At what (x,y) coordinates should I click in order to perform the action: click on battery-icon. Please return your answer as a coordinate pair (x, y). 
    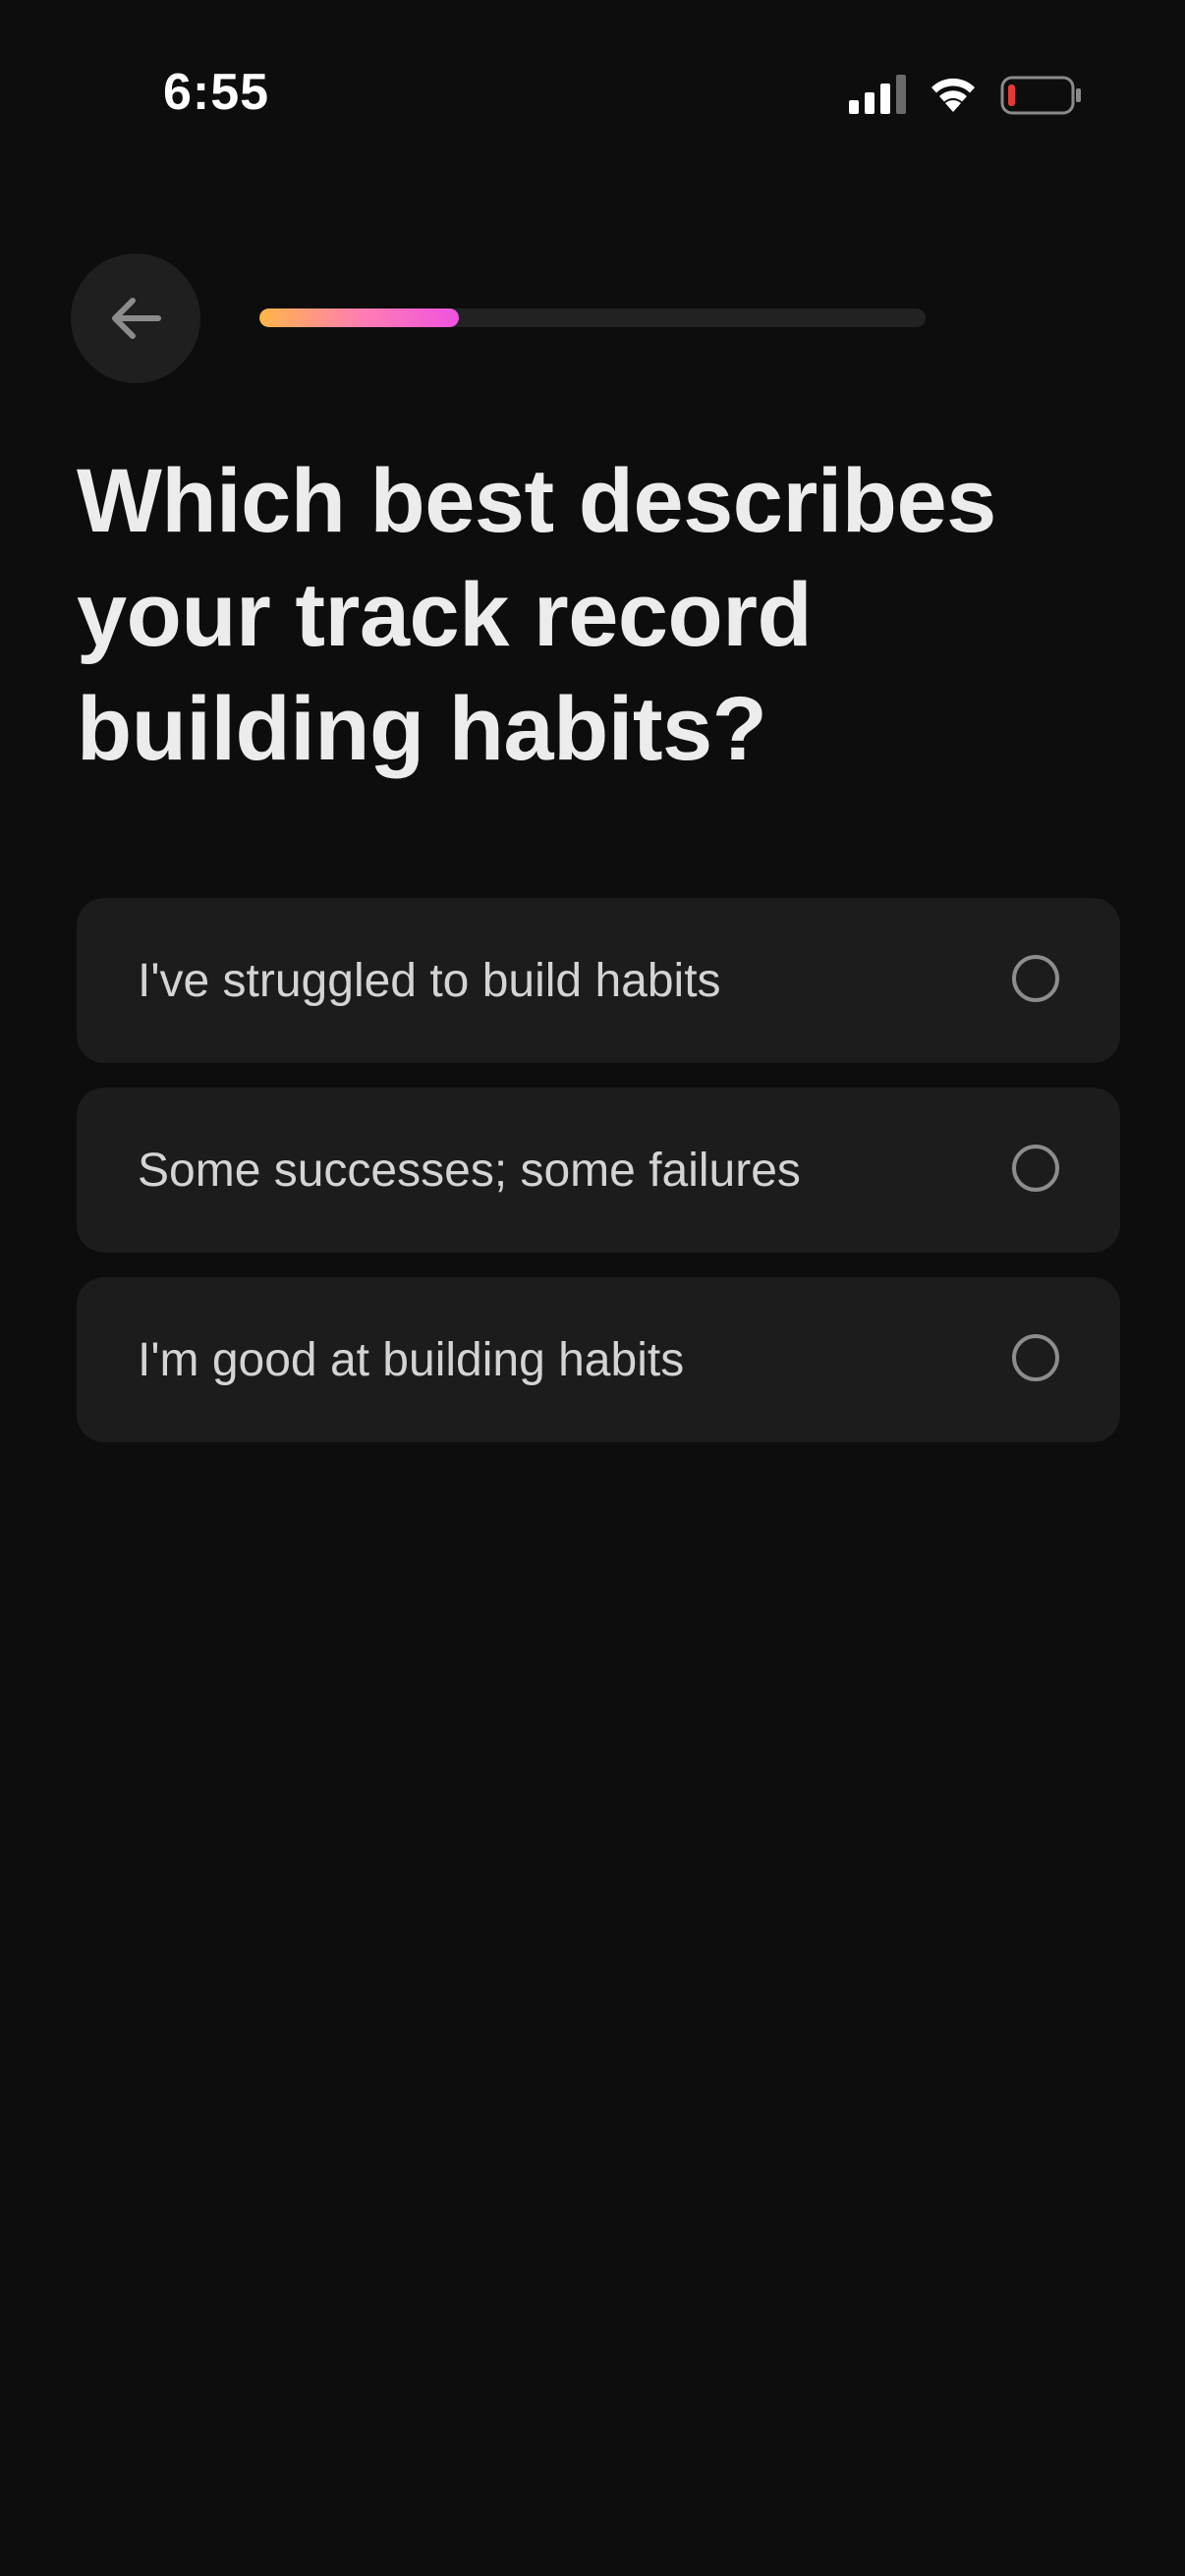
    Looking at the image, I should click on (1041, 95).